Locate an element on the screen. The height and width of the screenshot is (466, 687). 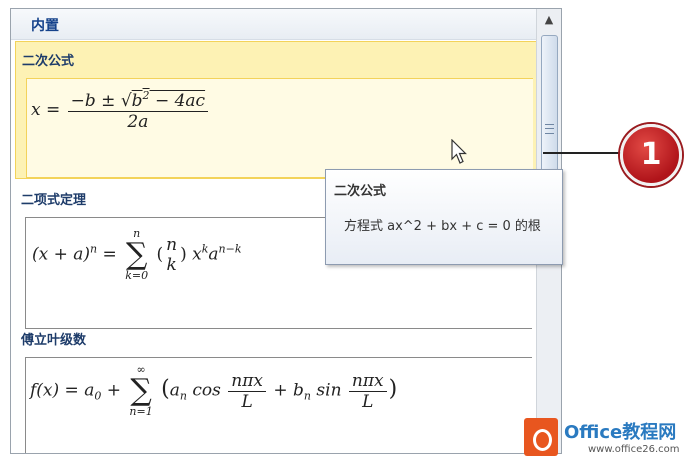
watermark: Office教程网 www.office26.com is located at coordinates (605, 438).